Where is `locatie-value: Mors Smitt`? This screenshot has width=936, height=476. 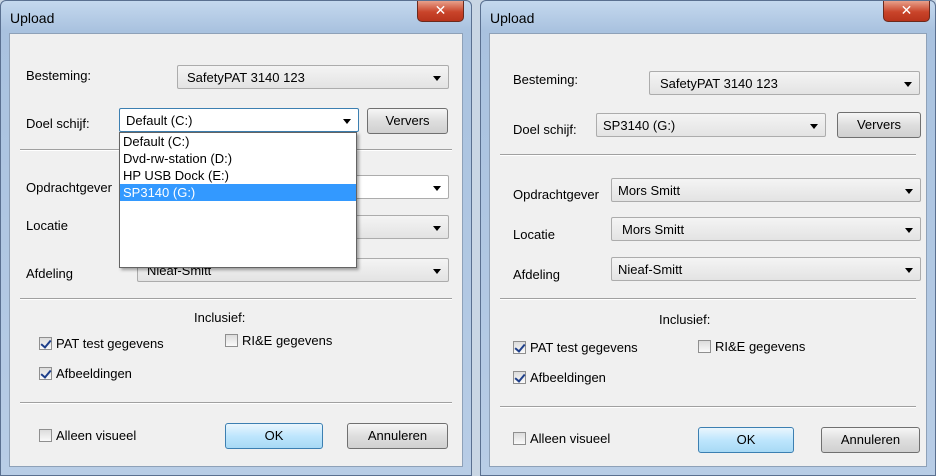
locatie-value: Mors Smitt is located at coordinates (653, 229).